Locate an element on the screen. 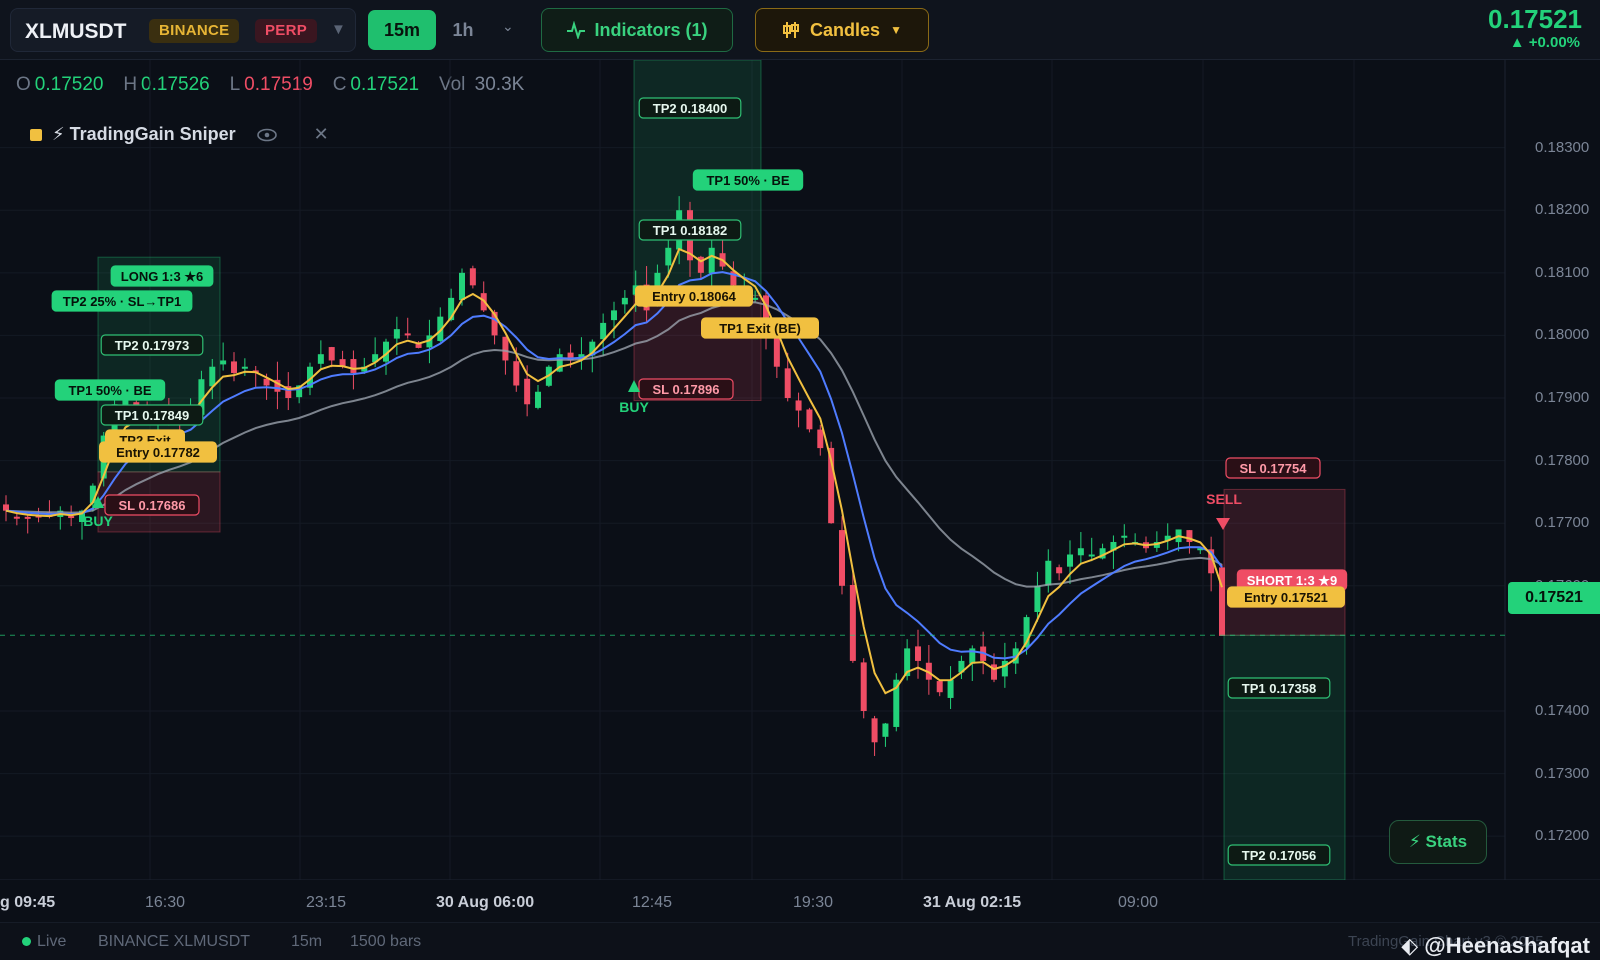 This screenshot has height=960, width=1600. indicators-button: Indicators (1) is located at coordinates (637, 30).